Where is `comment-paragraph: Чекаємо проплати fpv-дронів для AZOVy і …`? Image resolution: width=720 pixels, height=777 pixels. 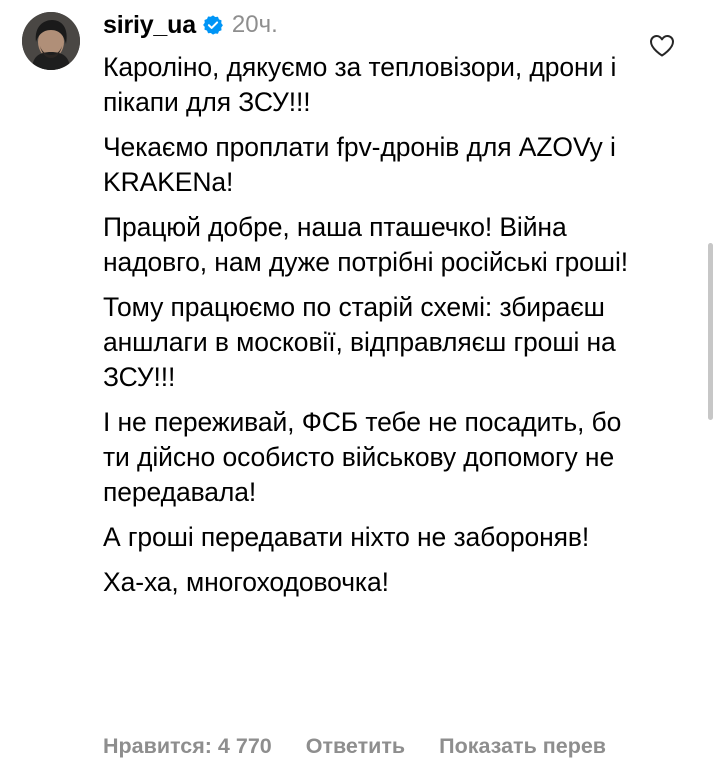 comment-paragraph: Чекаємо проплати fpv-дронів для AZOVy і … is located at coordinates (359, 164).